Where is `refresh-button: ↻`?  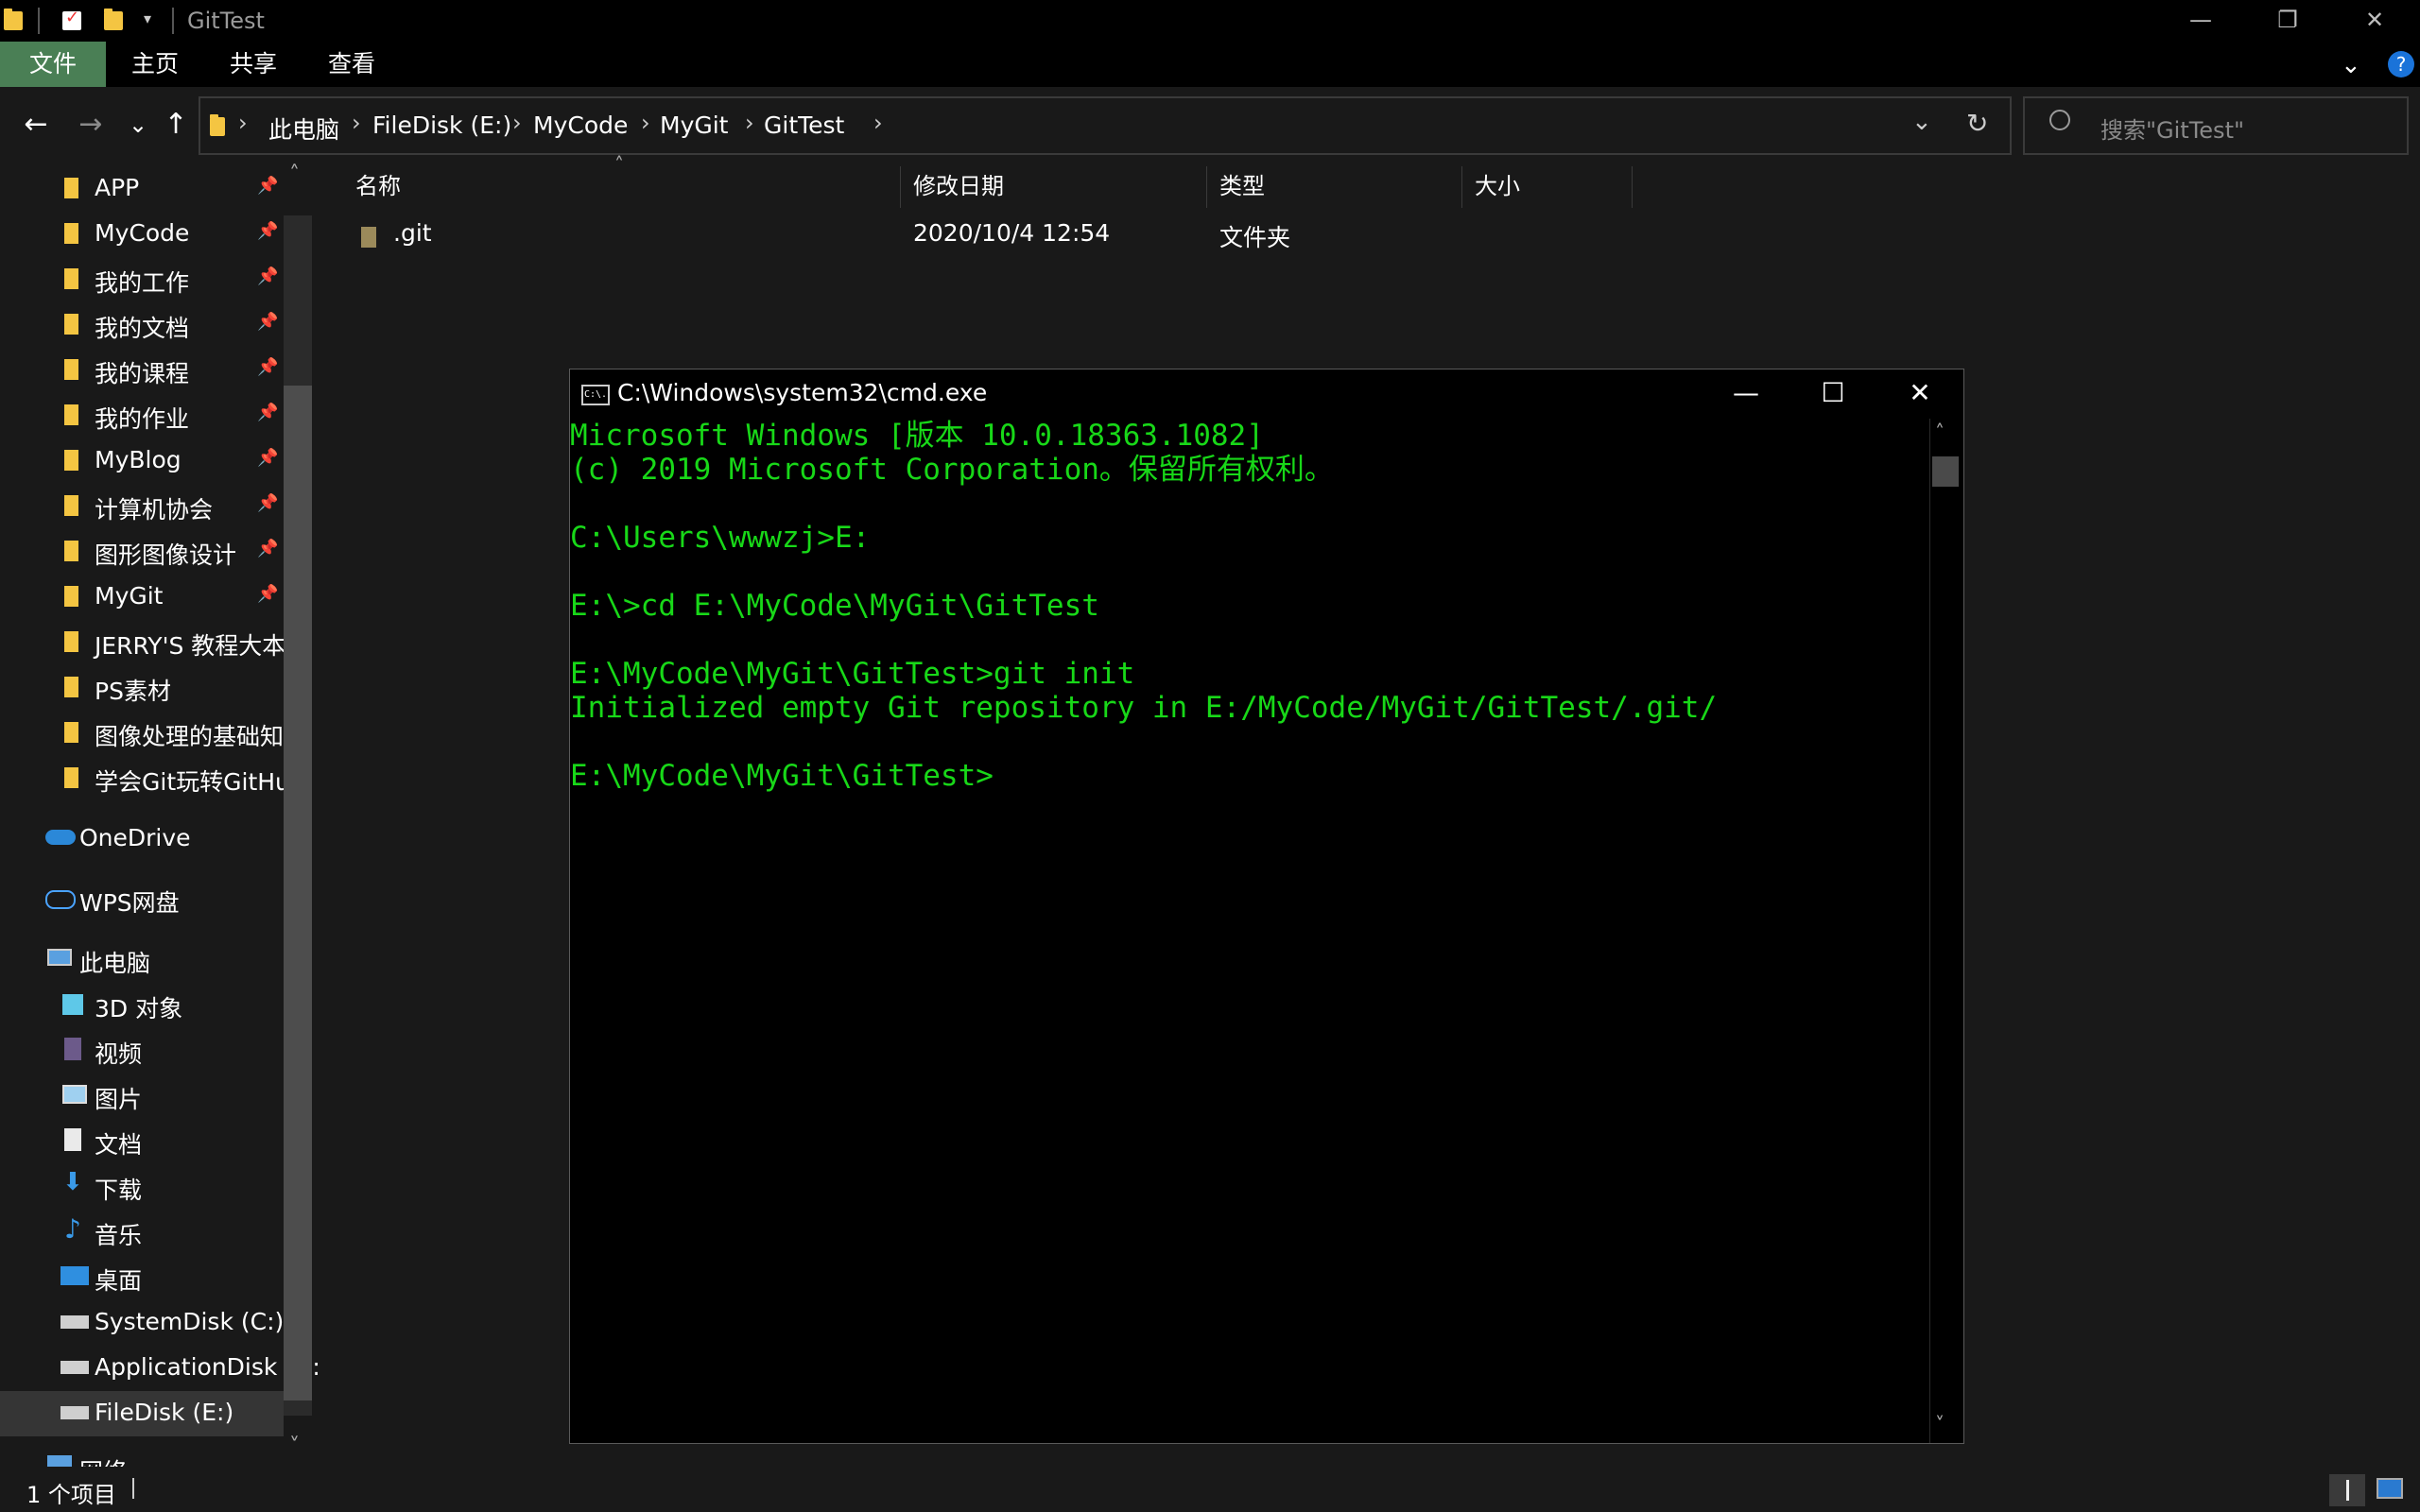 refresh-button: ↻ is located at coordinates (1977, 123).